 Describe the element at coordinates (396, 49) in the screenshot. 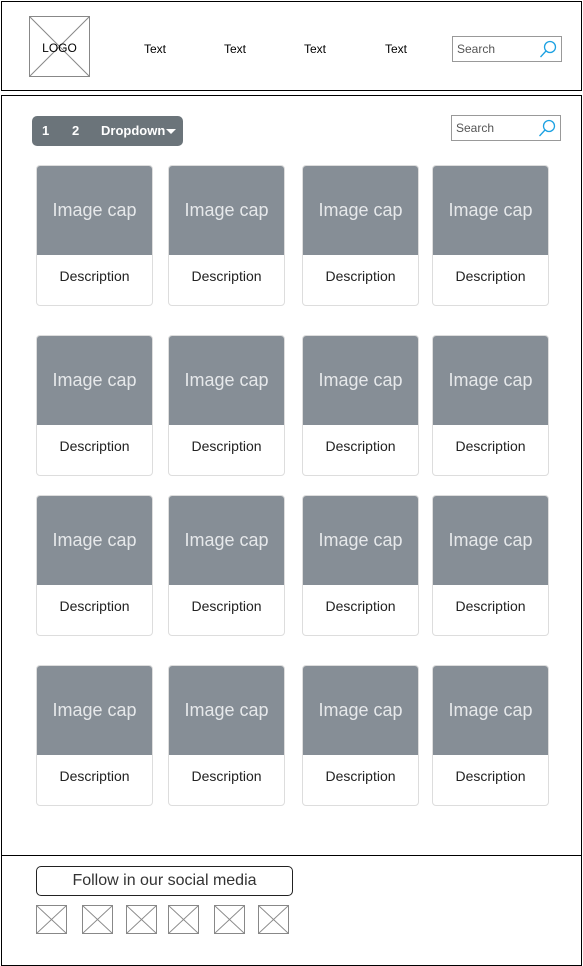

I see `nav-link-4: Text` at that location.